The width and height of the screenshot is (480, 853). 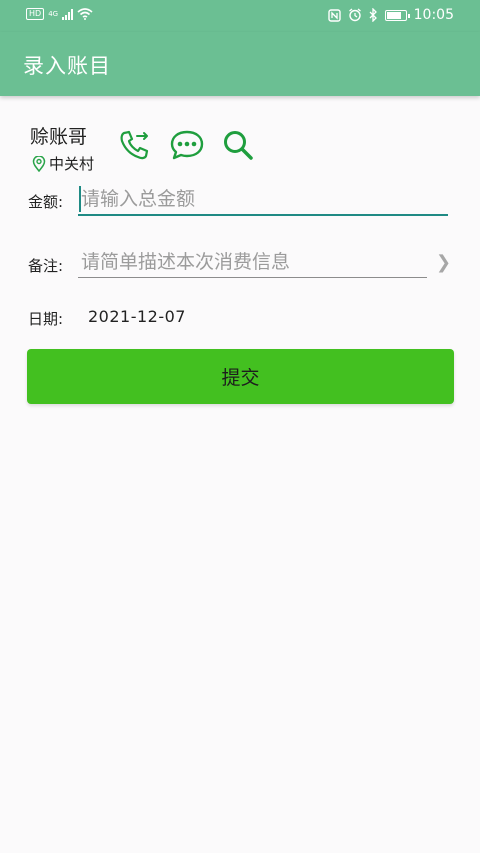 I want to click on alarm-icon, so click(x=354, y=15).